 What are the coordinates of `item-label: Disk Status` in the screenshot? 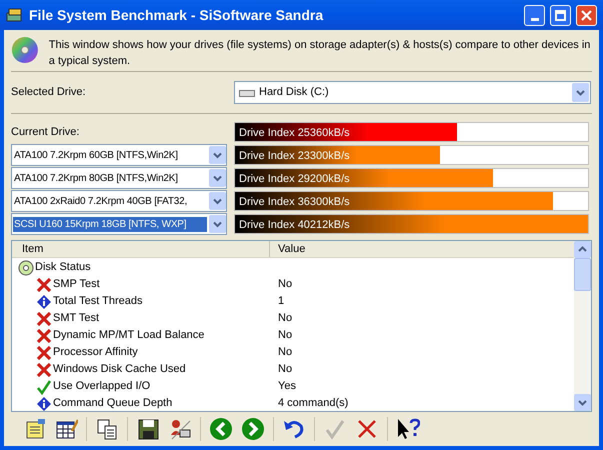 It's located at (63, 267).